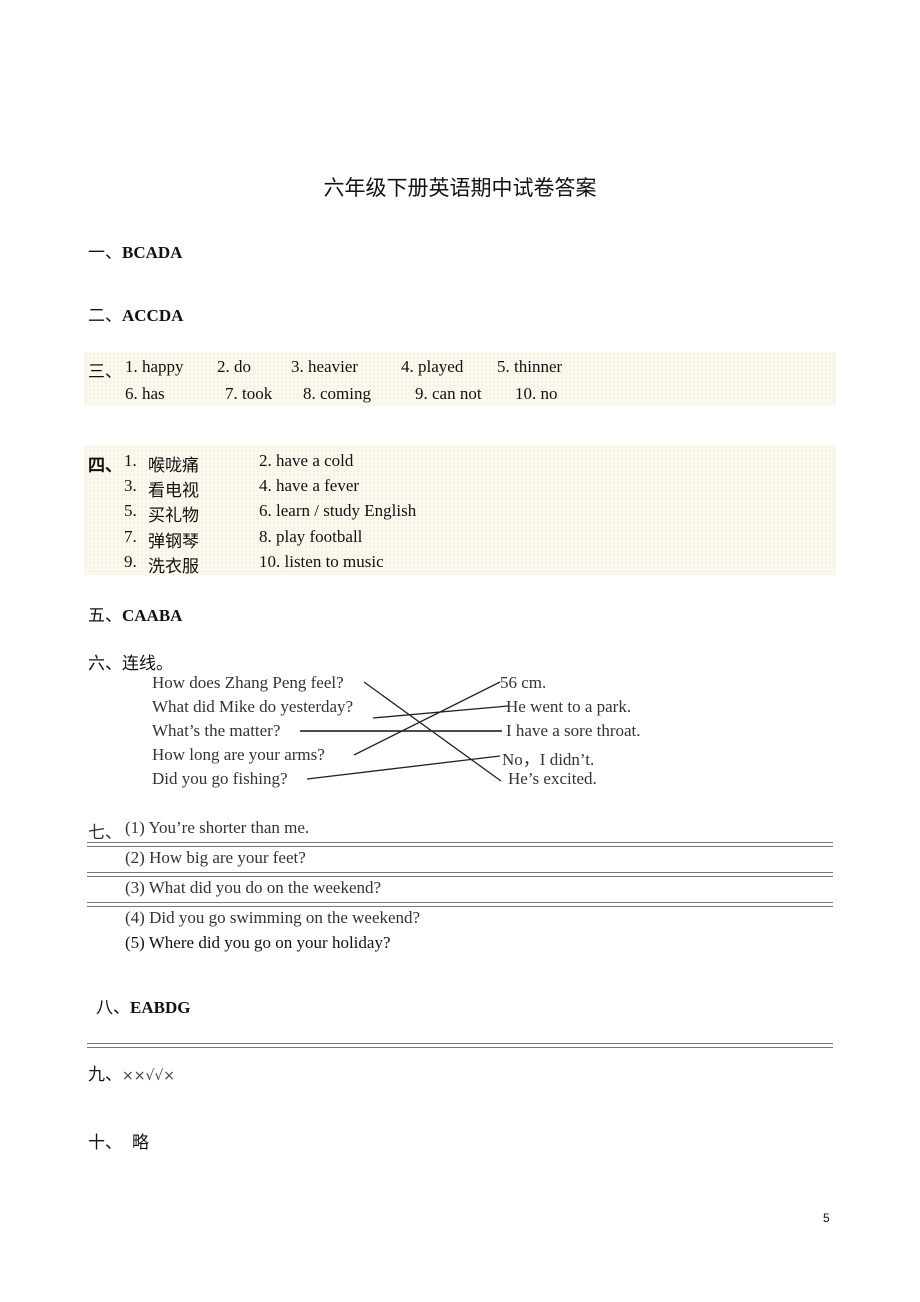  Describe the element at coordinates (105, 832) in the screenshot. I see `section-7-number: 七、` at that location.